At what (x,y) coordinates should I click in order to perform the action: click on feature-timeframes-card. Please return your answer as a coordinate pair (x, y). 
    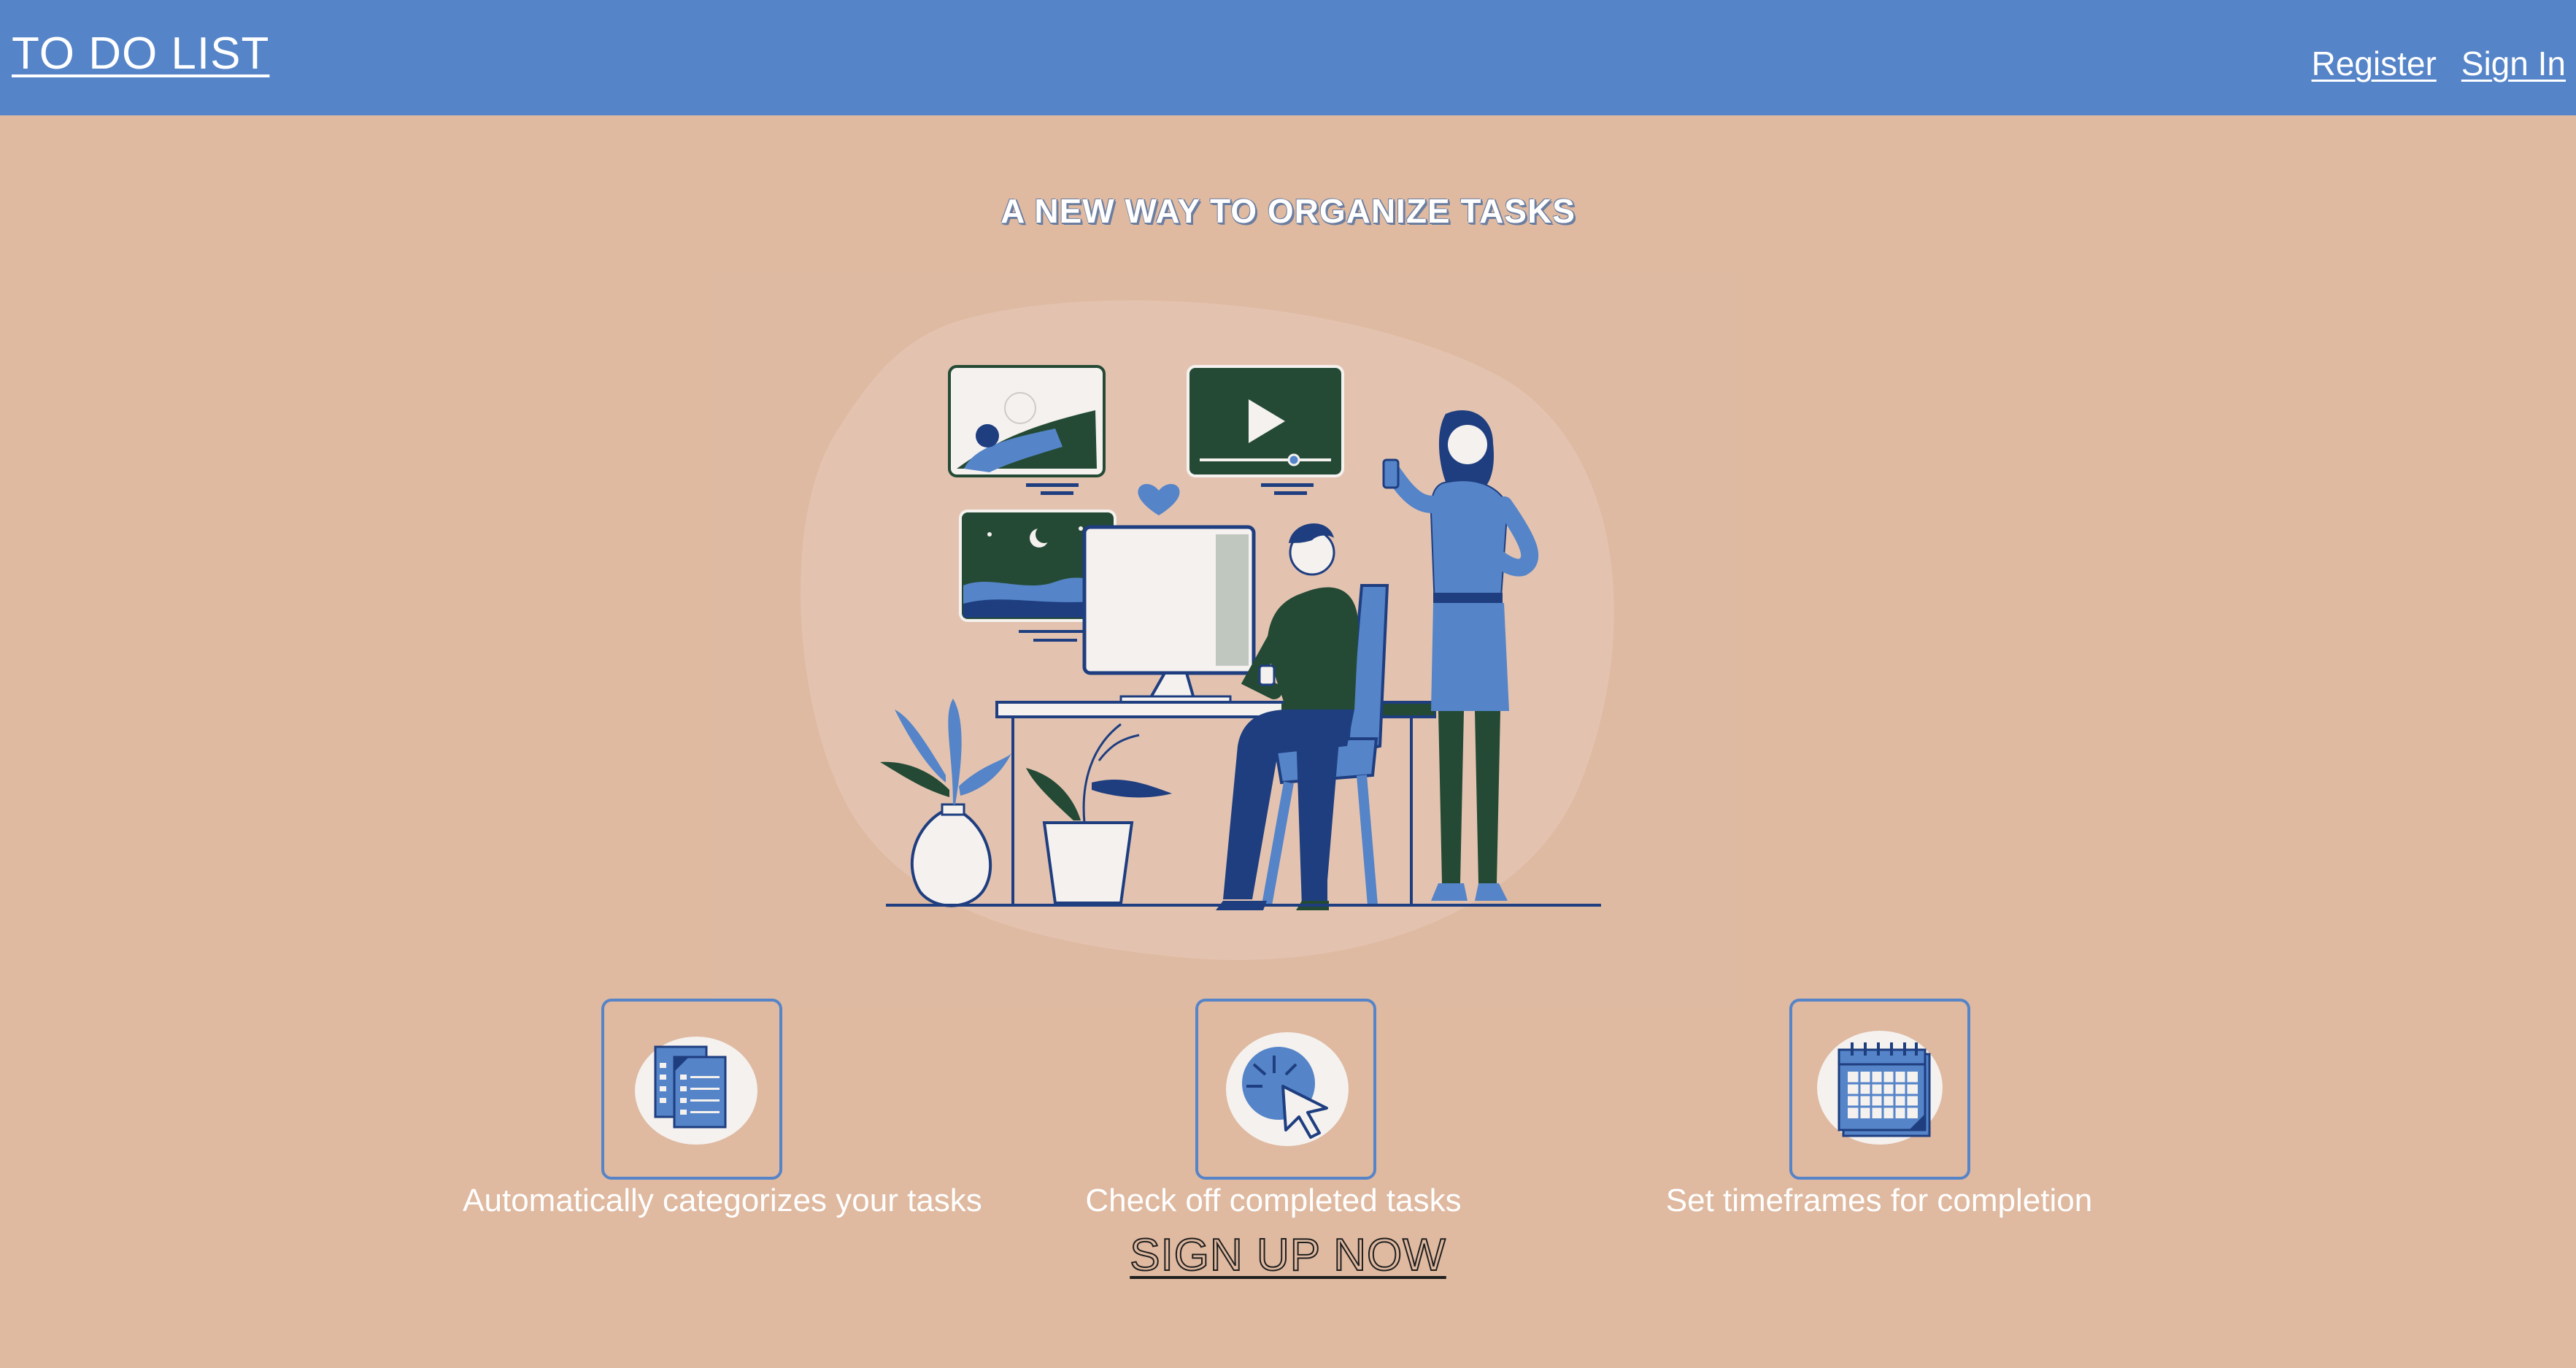
    Looking at the image, I should click on (1879, 1090).